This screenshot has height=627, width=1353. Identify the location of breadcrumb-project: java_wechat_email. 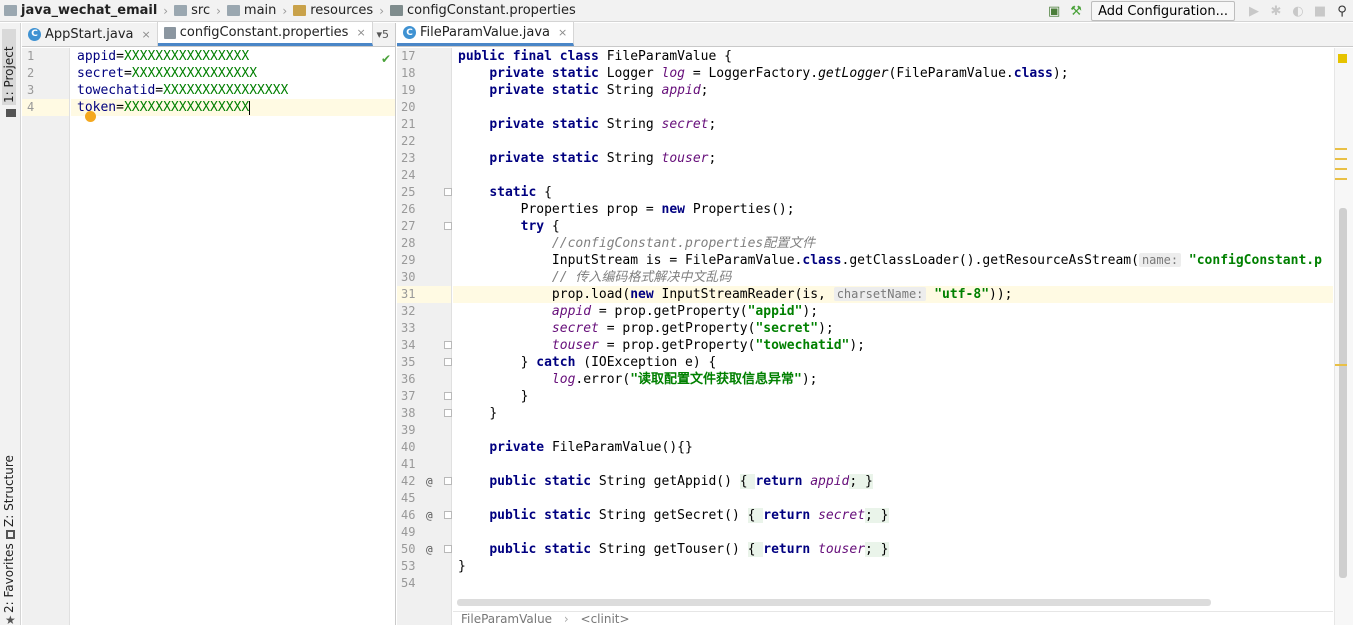
(80, 11).